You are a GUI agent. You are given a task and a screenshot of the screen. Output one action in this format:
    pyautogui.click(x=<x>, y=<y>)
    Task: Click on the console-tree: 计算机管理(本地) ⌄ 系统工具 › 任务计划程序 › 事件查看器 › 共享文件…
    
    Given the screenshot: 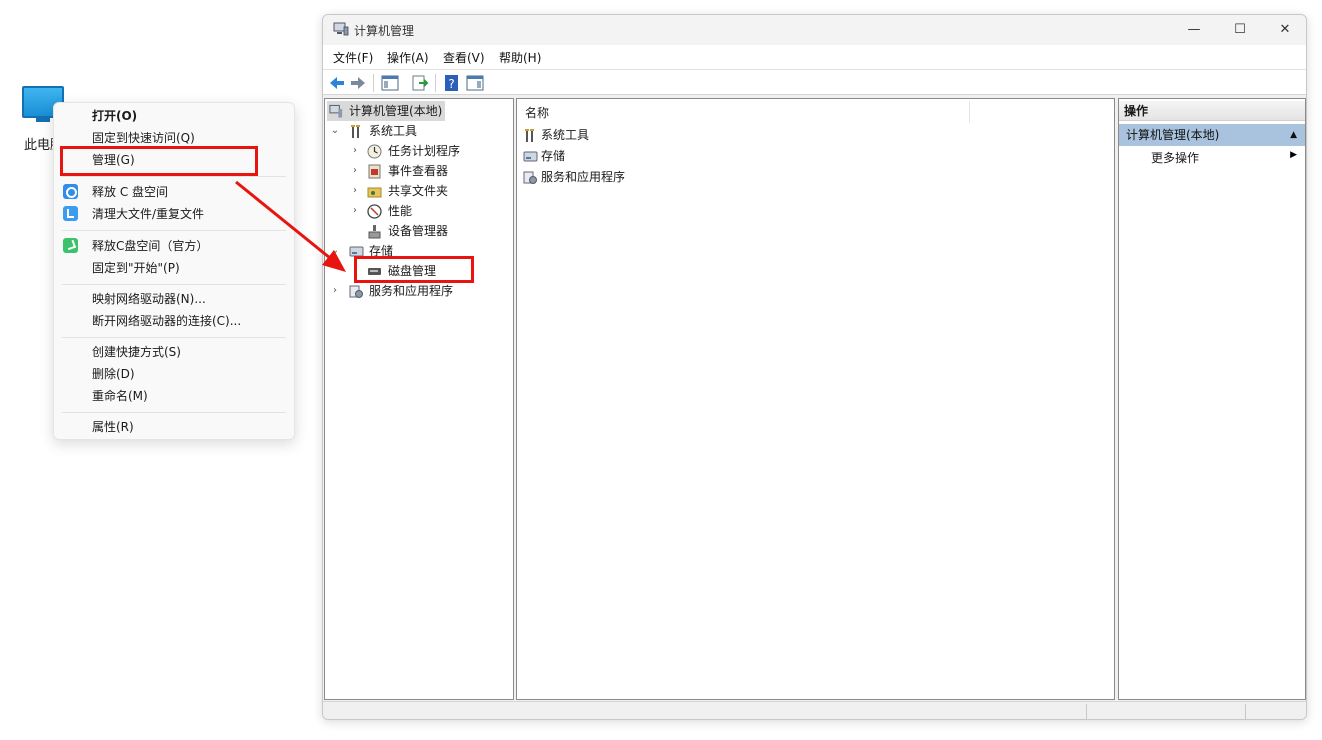 What is the action you would take?
    pyautogui.click(x=419, y=399)
    